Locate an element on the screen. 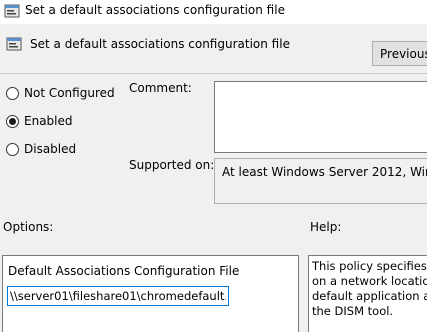 This screenshot has height=332, width=427. comment-textarea is located at coordinates (320, 117).